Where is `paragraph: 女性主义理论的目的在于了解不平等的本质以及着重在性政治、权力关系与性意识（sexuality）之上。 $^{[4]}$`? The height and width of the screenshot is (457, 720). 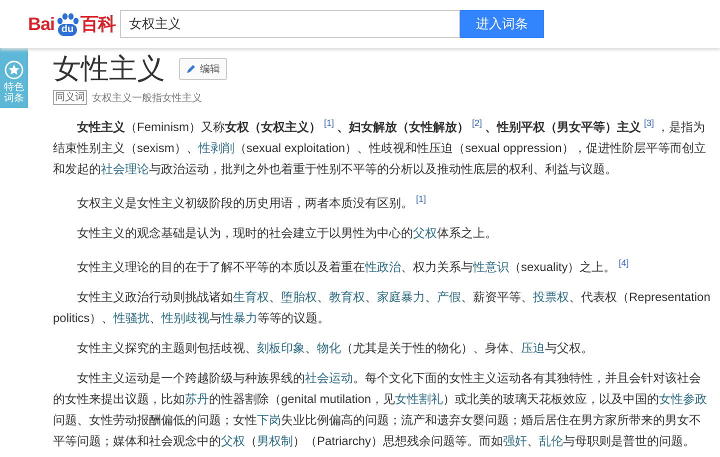 paragraph: 女性主义理论的目的在于了解不平等的本质以及着重在性政治、权力关系与性意识（sexuality）之上。 $^{[4]}$ is located at coordinates (353, 266).